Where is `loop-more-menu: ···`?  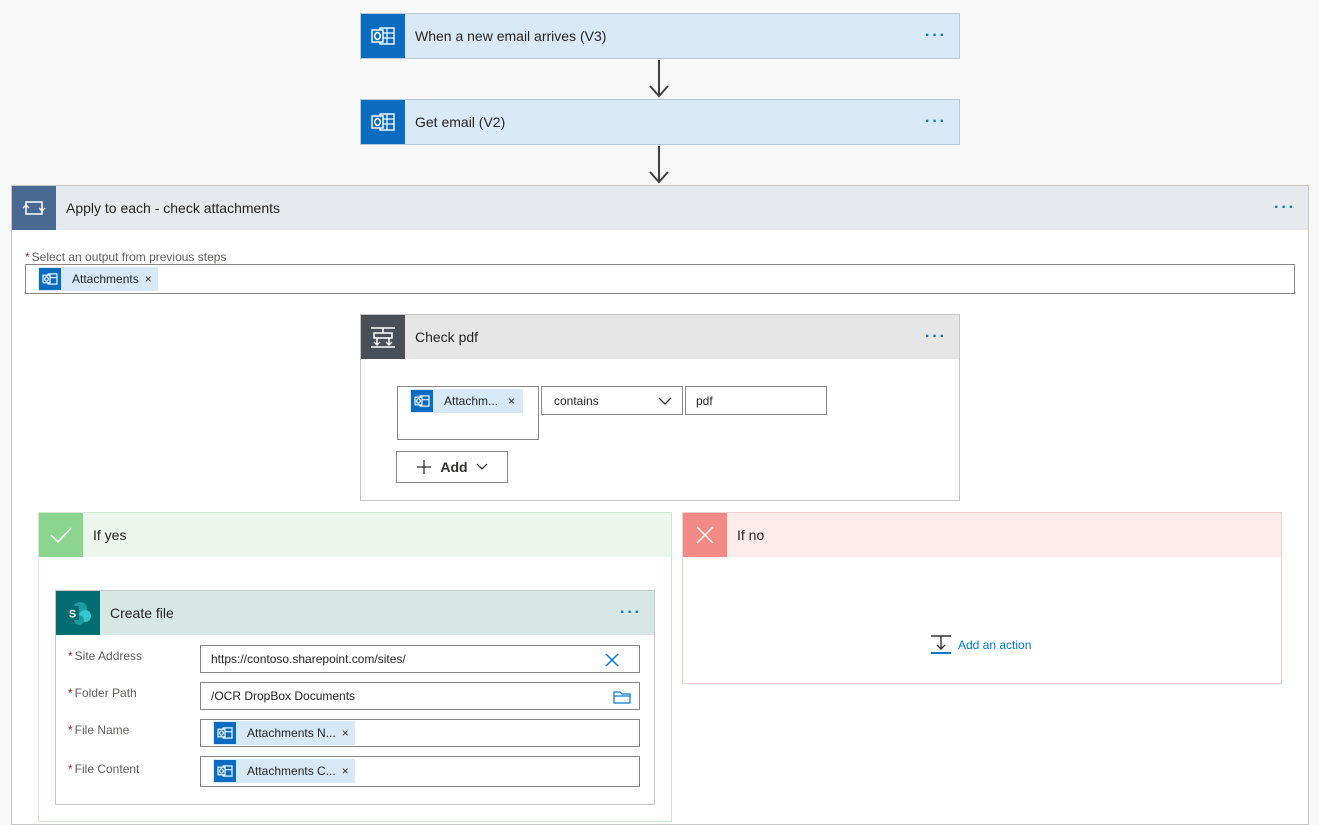 loop-more-menu: ··· is located at coordinates (1291, 208).